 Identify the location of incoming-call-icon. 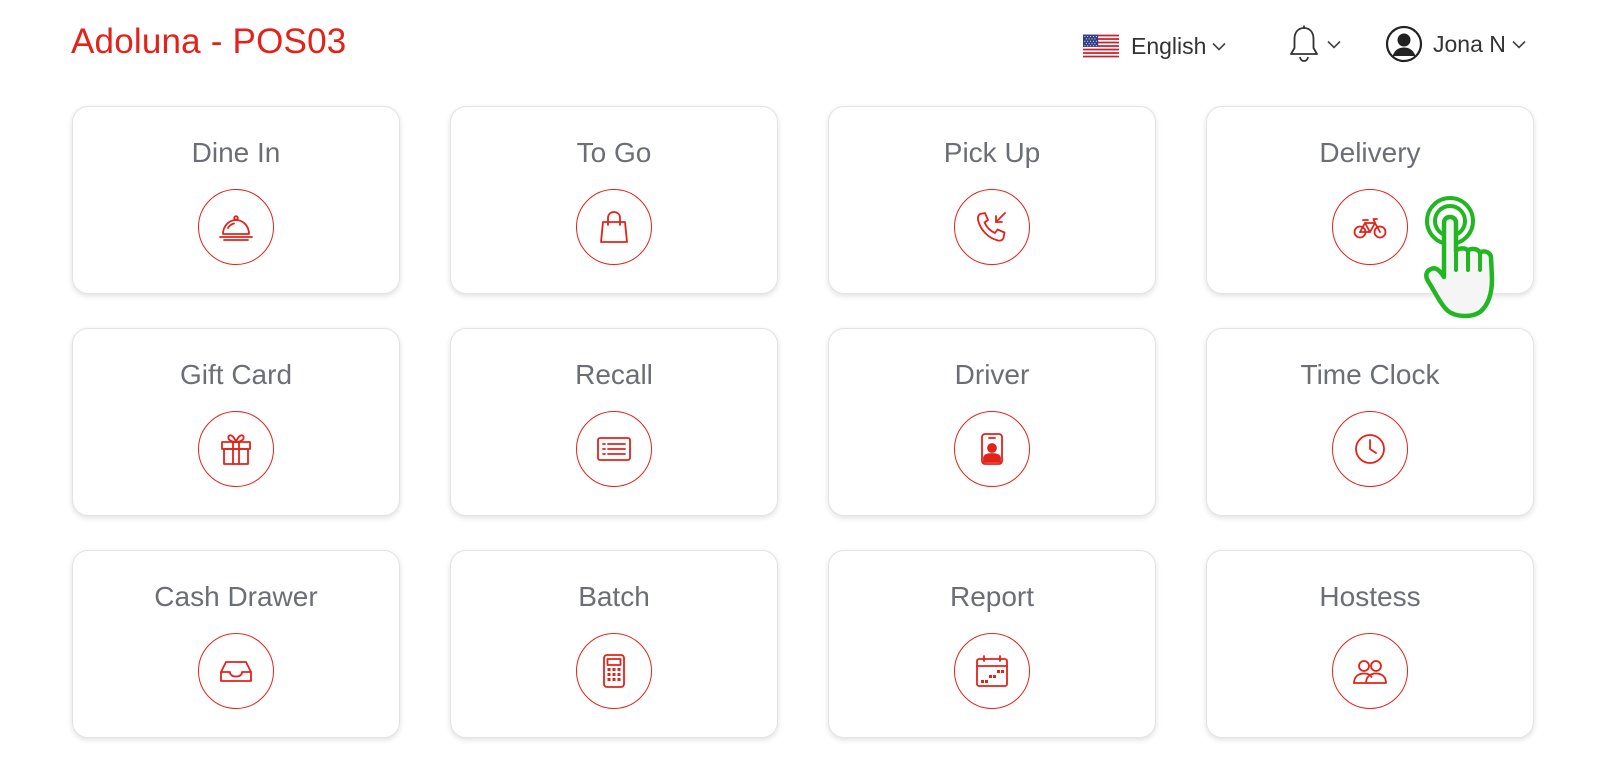
(991, 227).